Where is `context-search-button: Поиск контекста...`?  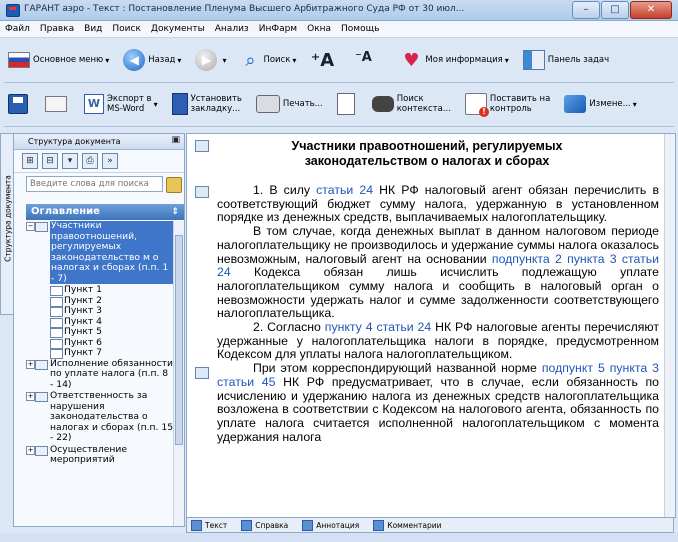
context-search-button: Поиск контекста... is located at coordinates (411, 104).